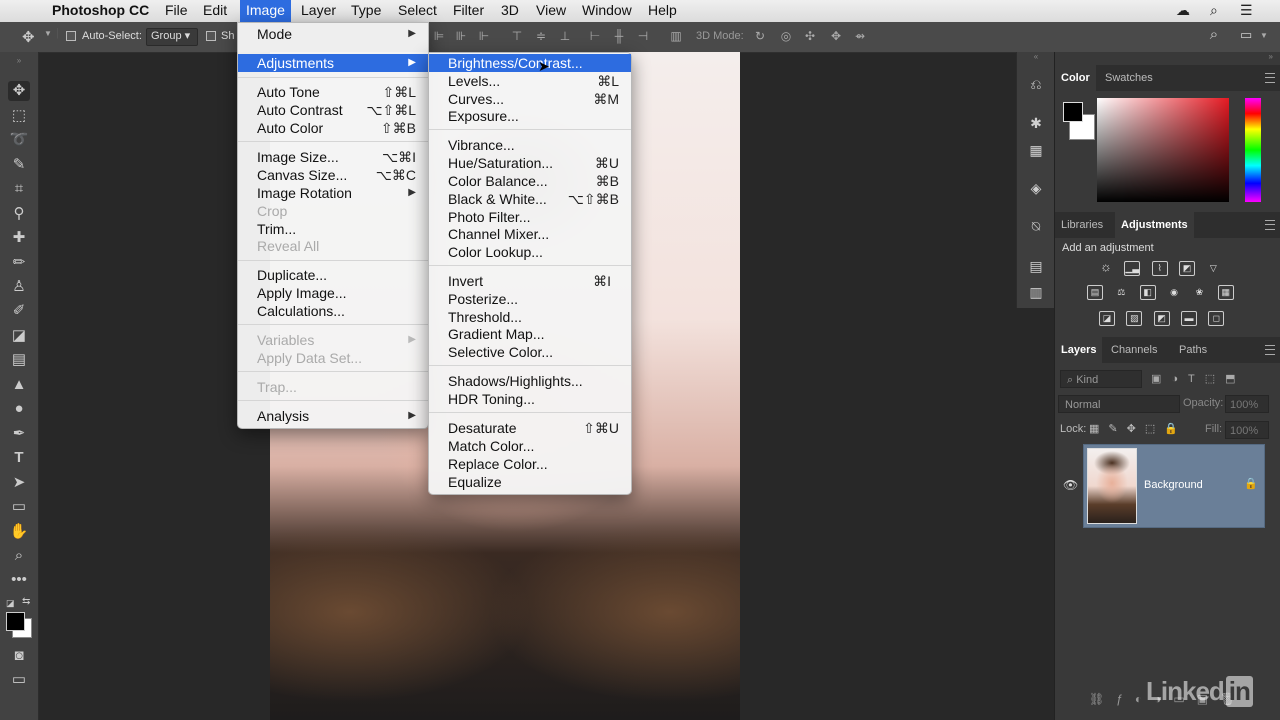  I want to click on levels-icon: ▁▃, so click(1132, 268).